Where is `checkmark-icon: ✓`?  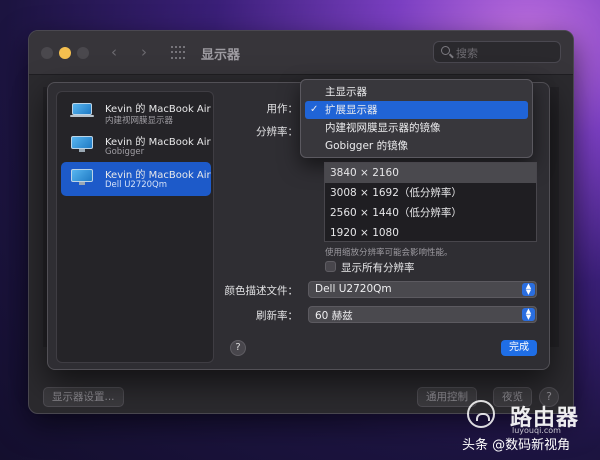 checkmark-icon: ✓ is located at coordinates (314, 109).